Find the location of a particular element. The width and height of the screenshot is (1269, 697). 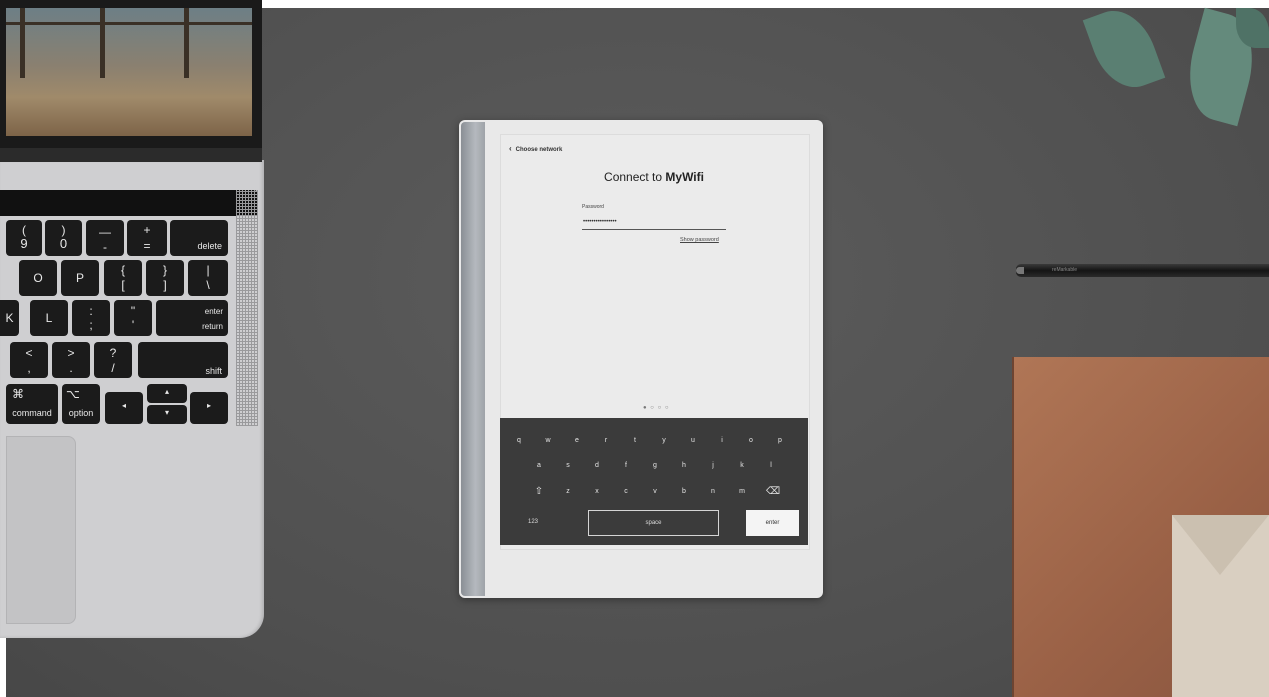

kbd-key-e: e is located at coordinates (577, 440).